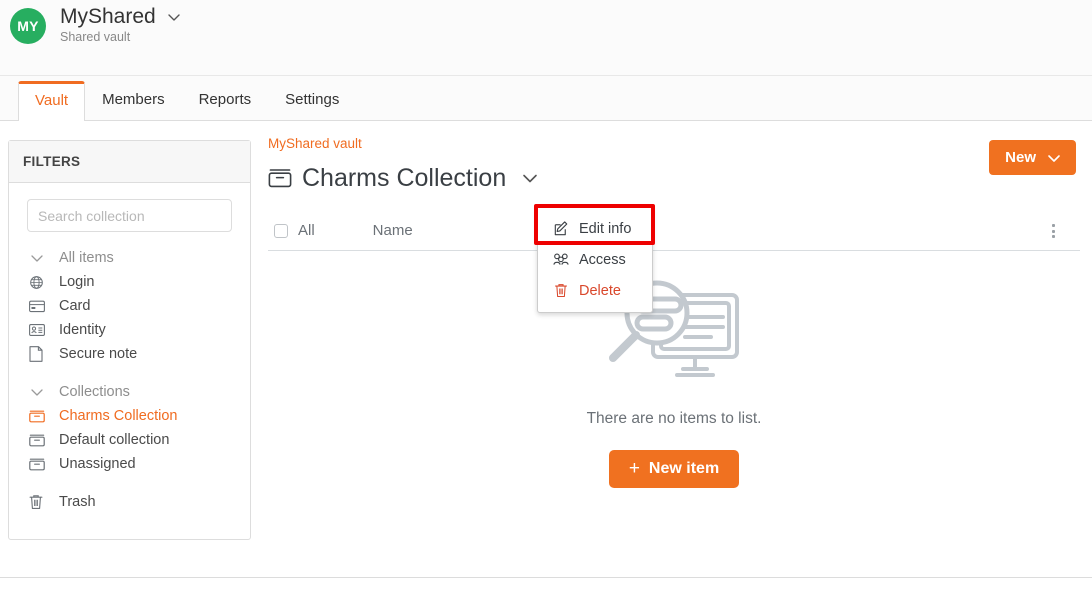 Image resolution: width=1092 pixels, height=591 pixels. What do you see at coordinates (95, 37) in the screenshot?
I see `organization-subtitle: Shared vault` at bounding box center [95, 37].